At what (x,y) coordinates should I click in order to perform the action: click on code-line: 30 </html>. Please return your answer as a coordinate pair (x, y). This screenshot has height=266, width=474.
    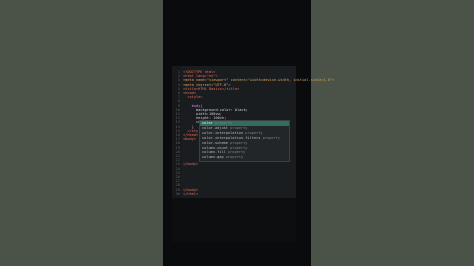
    Looking at the image, I should click on (234, 194).